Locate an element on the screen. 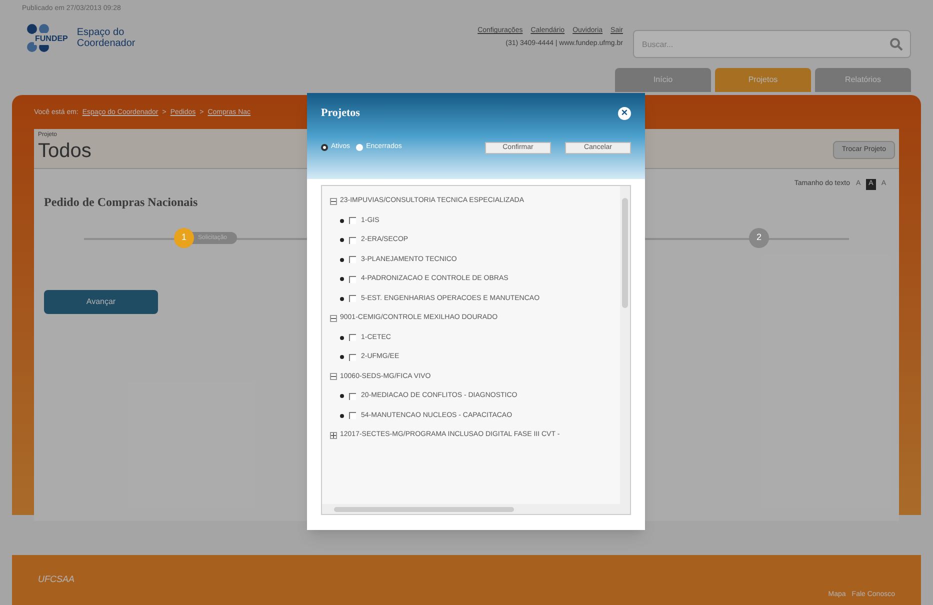 The image size is (933, 605). project-name: Todos is located at coordinates (65, 151).